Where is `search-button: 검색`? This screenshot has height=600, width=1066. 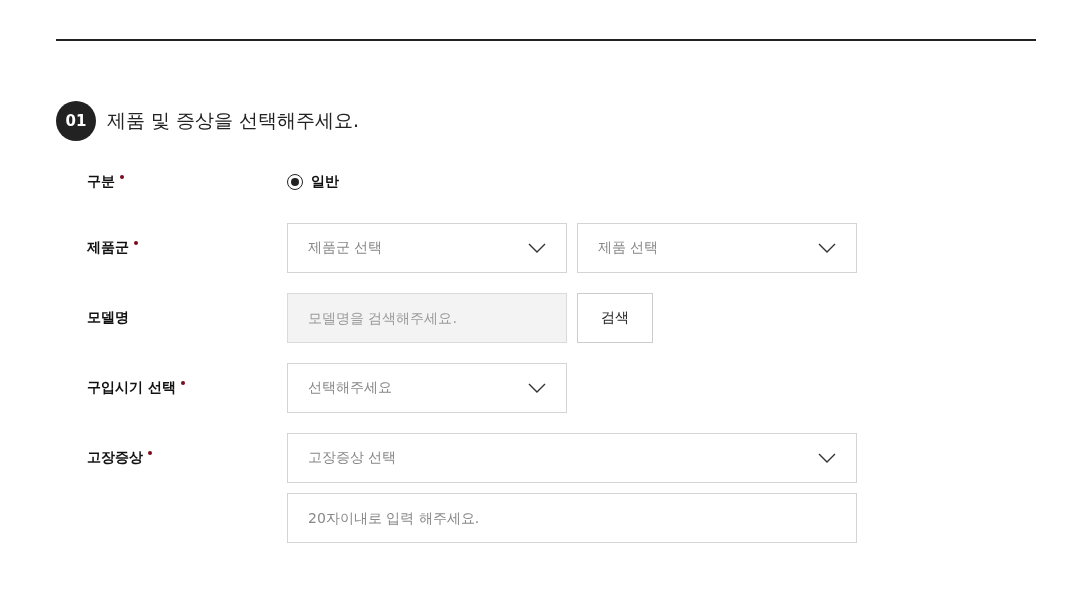 search-button: 검색 is located at coordinates (615, 318).